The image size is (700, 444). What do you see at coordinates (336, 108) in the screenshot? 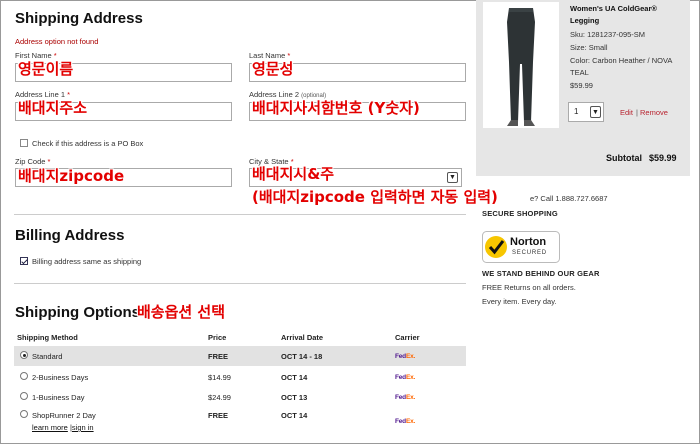
I see `annotation-address-2: 배대지사서함번호 (Y숫자)` at bounding box center [336, 108].